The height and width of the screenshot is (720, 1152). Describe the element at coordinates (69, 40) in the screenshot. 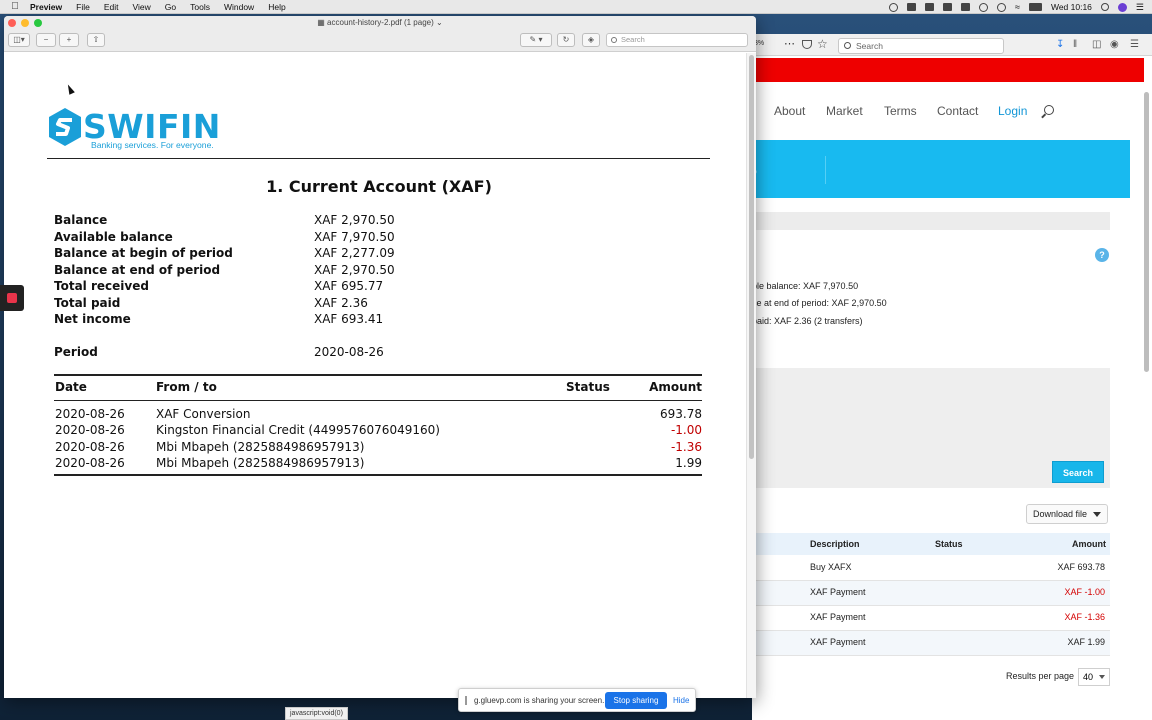

I see `zoom-in-button: +` at that location.